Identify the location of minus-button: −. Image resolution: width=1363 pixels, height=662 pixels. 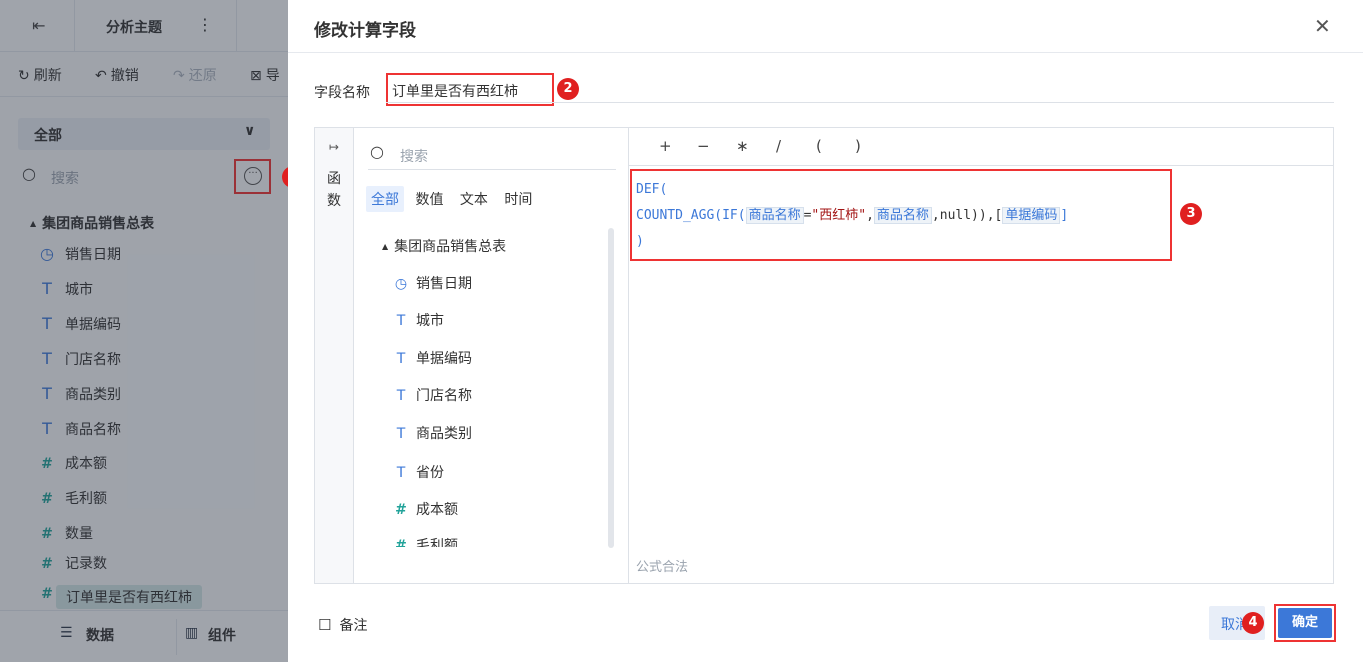
(703, 146).